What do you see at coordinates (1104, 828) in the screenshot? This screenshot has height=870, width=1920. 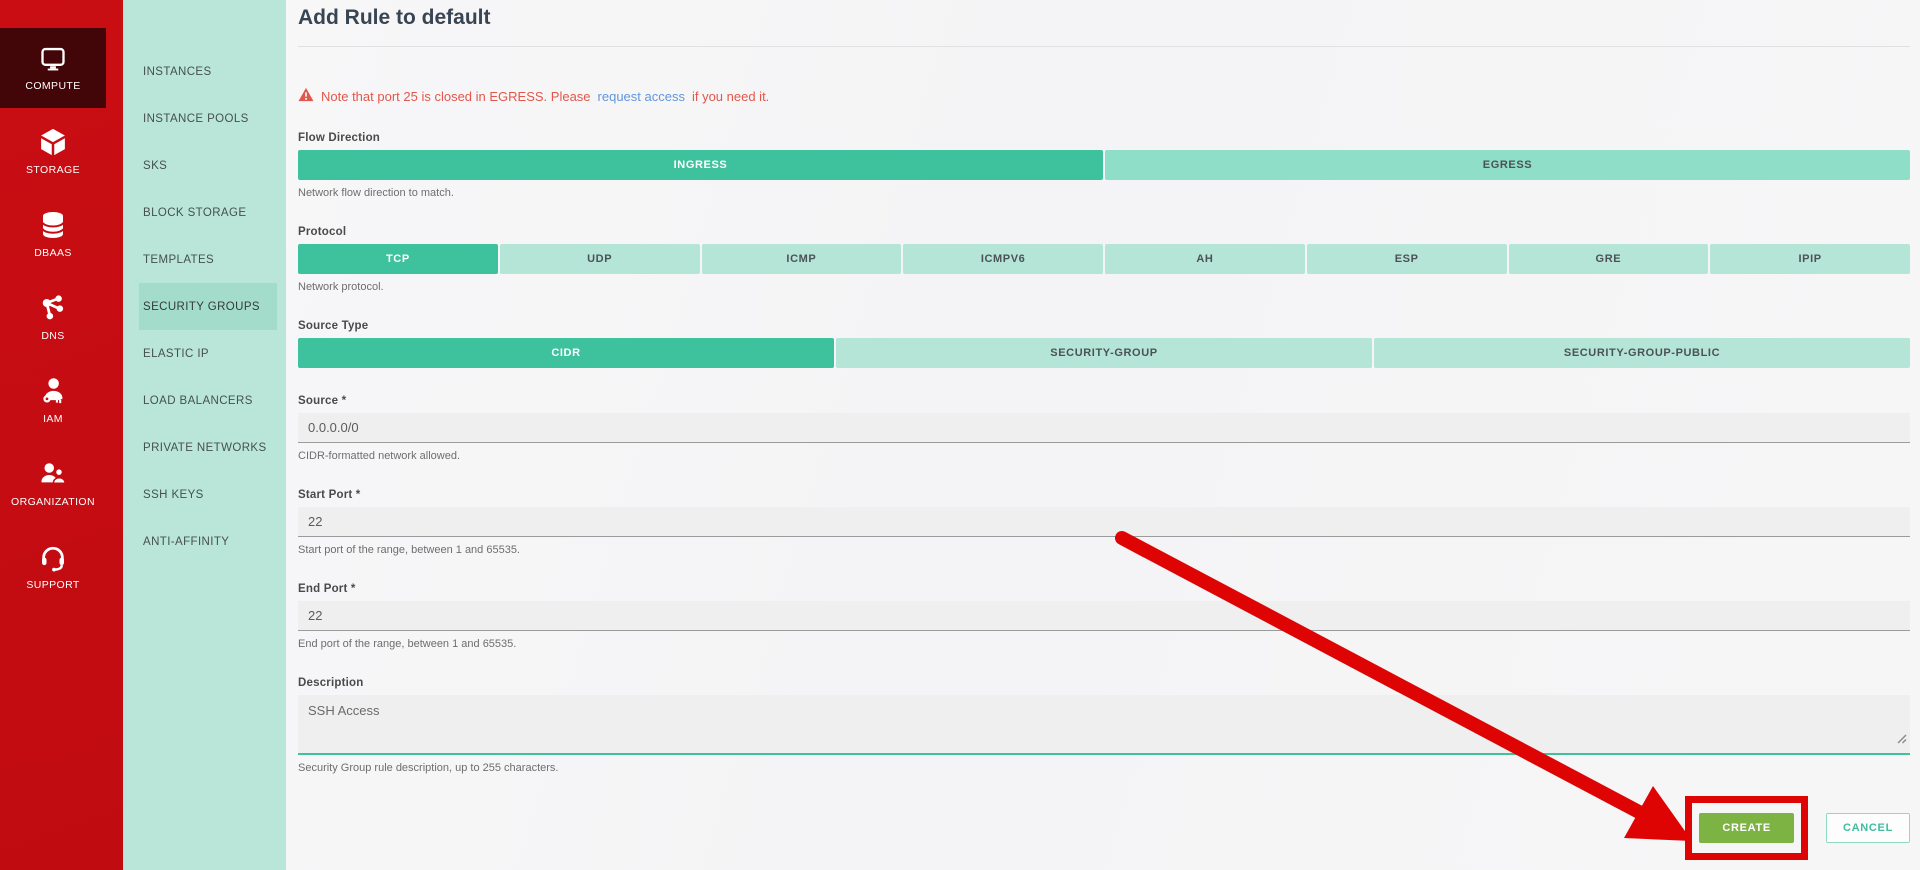 I see `form-actions: CREATE CANCEL` at bounding box center [1104, 828].